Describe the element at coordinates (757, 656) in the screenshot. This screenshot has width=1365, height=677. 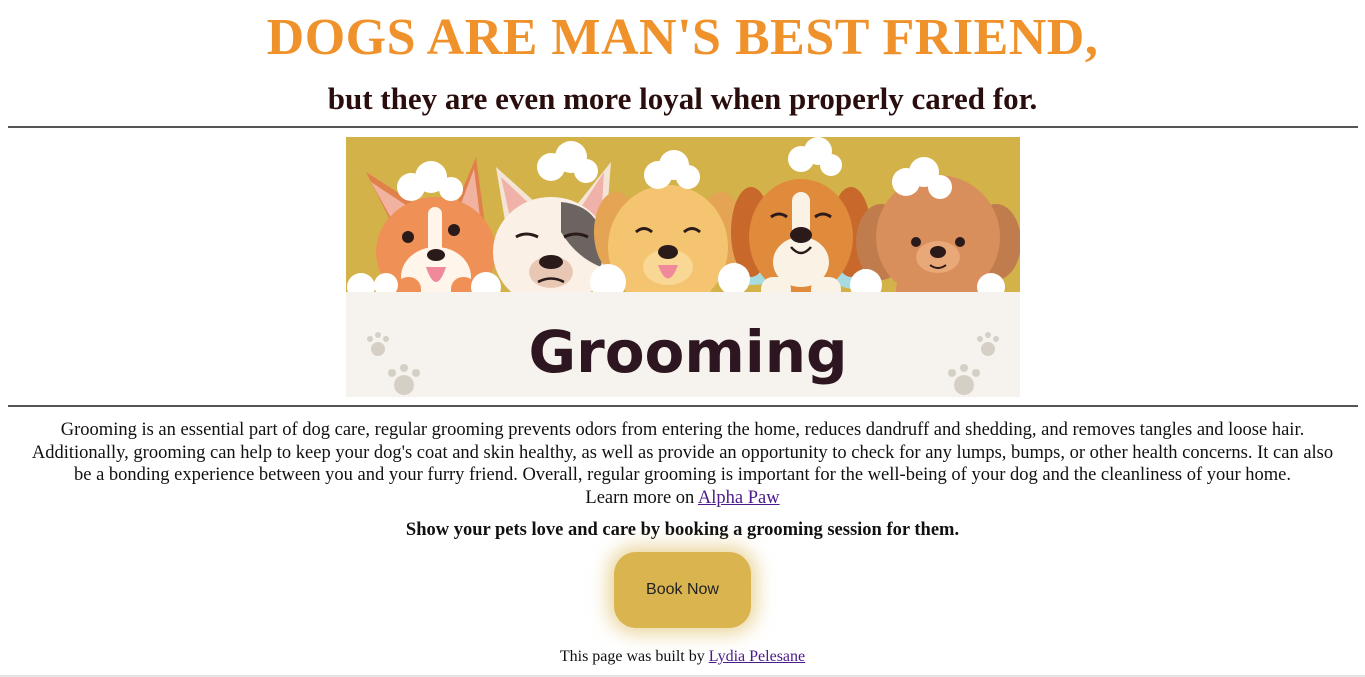
I see `author-link: Lydia Pelesane` at that location.